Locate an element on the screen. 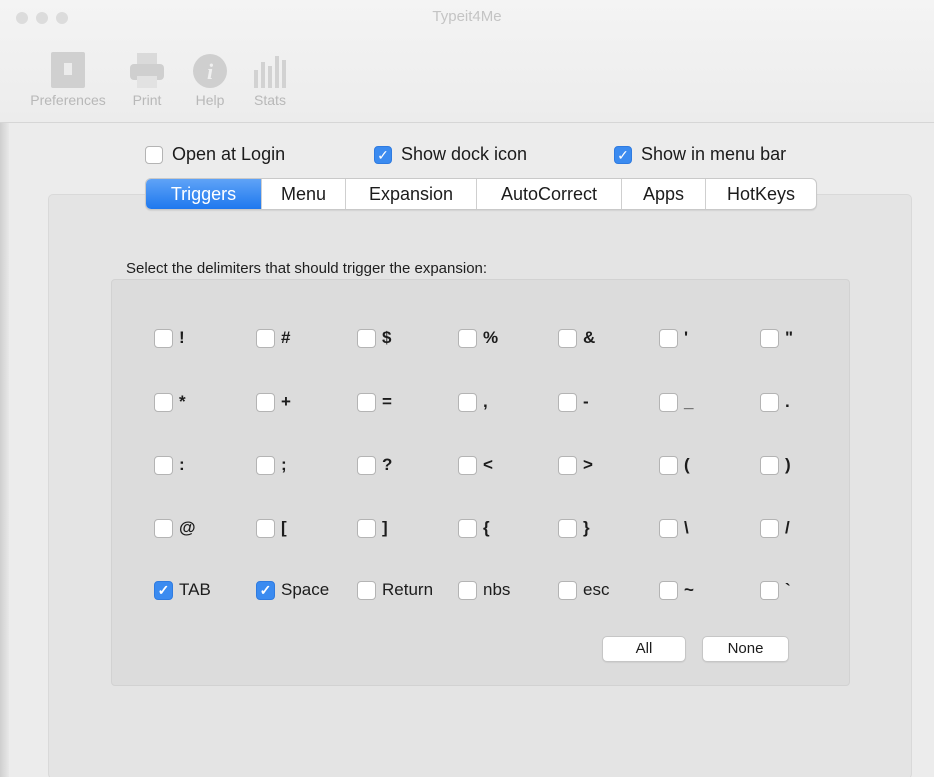 Image resolution: width=934 pixels, height=777 pixels. delimiter-checkbox: ` is located at coordinates (775, 590).